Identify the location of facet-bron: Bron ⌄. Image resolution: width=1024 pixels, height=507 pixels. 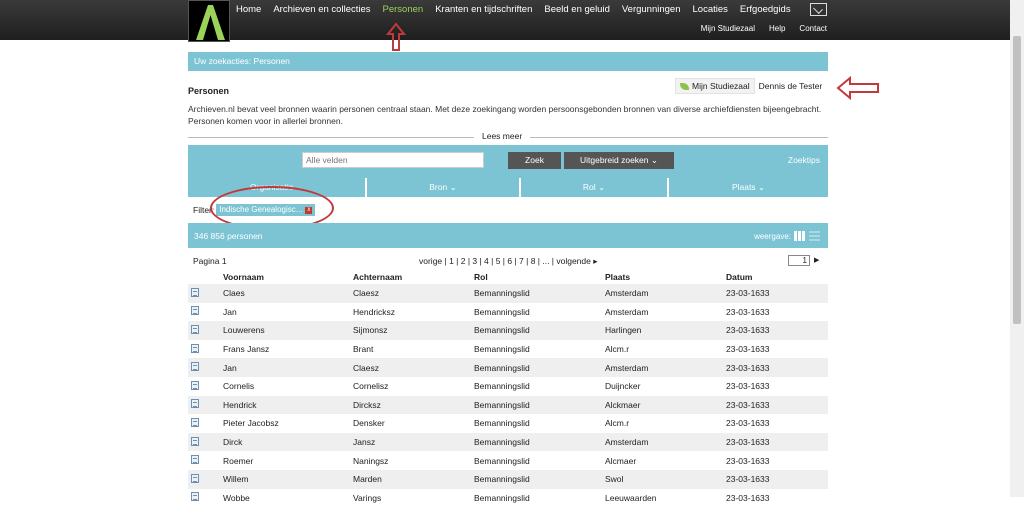
(443, 187).